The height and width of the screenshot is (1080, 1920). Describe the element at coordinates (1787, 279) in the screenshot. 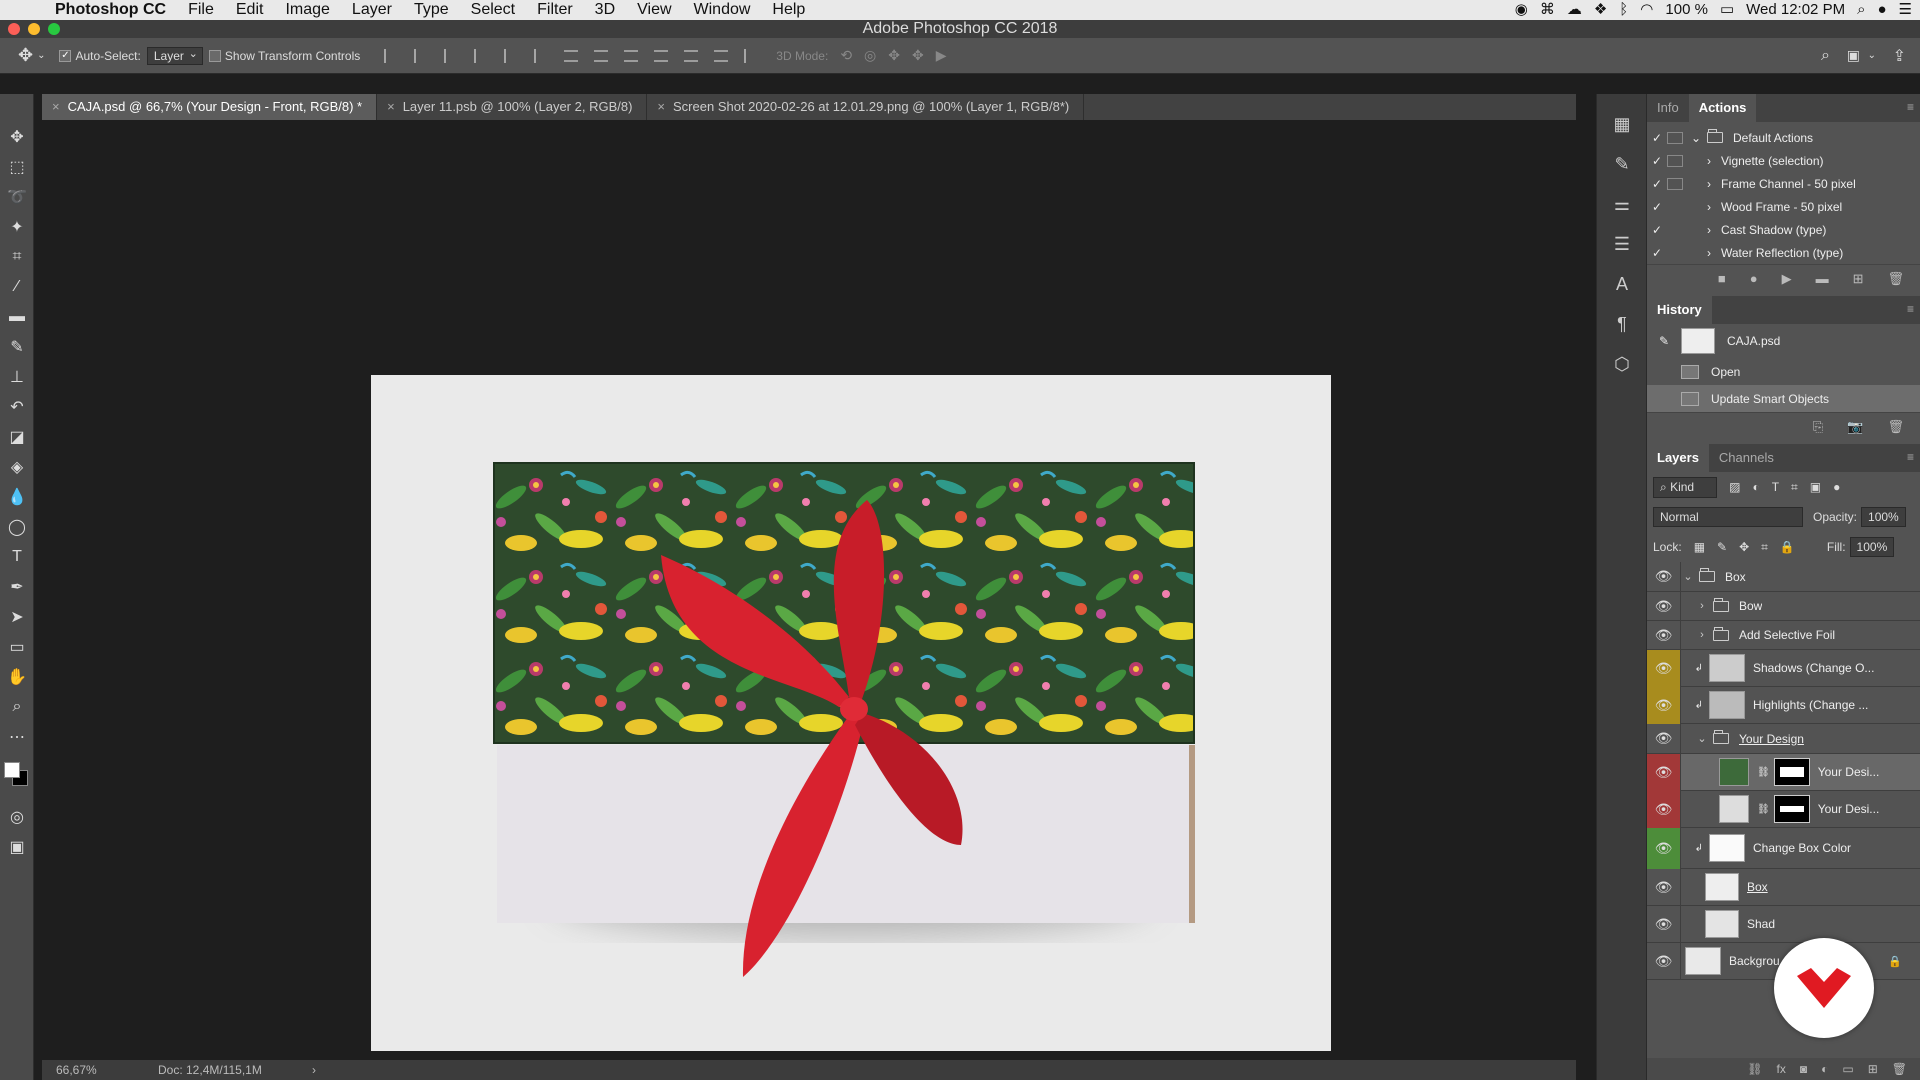

I see `play-icon: ▶` at that location.